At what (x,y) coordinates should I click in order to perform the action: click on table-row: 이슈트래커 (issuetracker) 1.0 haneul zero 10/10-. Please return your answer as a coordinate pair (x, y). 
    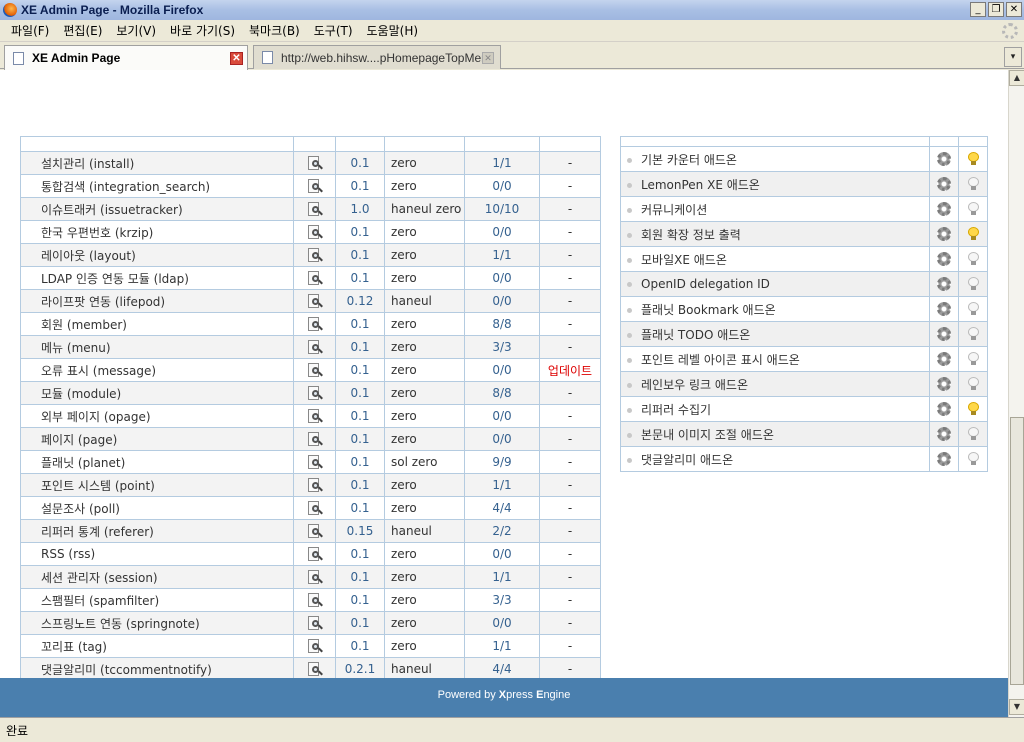
    Looking at the image, I should click on (310, 209).